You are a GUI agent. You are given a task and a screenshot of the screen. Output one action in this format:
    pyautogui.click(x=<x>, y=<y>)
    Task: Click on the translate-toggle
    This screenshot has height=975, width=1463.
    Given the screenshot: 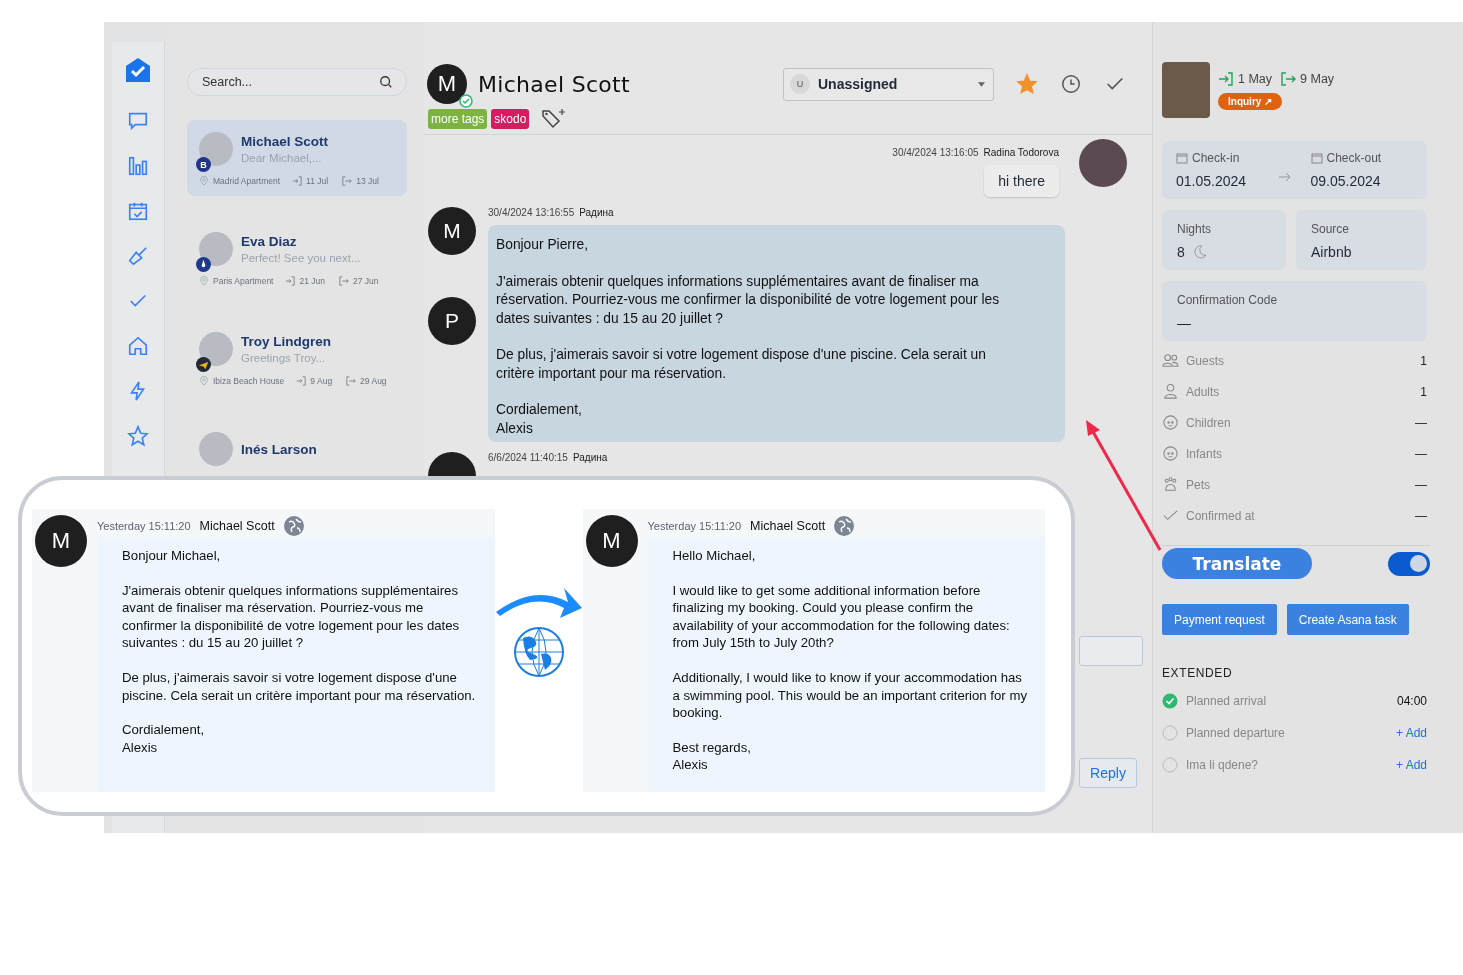 What is the action you would take?
    pyautogui.click(x=1409, y=563)
    